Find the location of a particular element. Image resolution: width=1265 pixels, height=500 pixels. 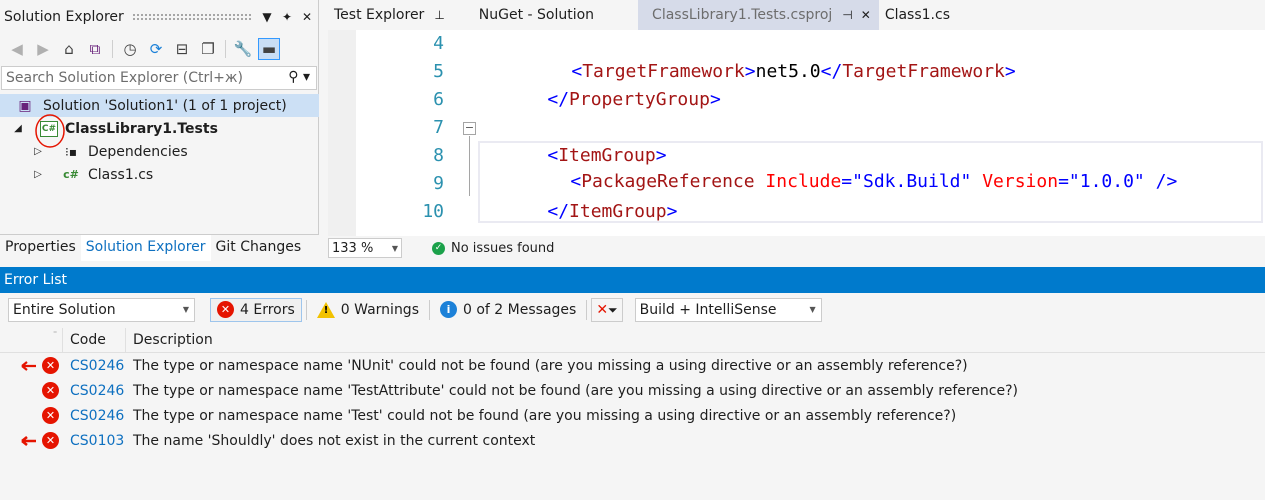

errors-filter-button: ✕ 4 Errors is located at coordinates (256, 309).